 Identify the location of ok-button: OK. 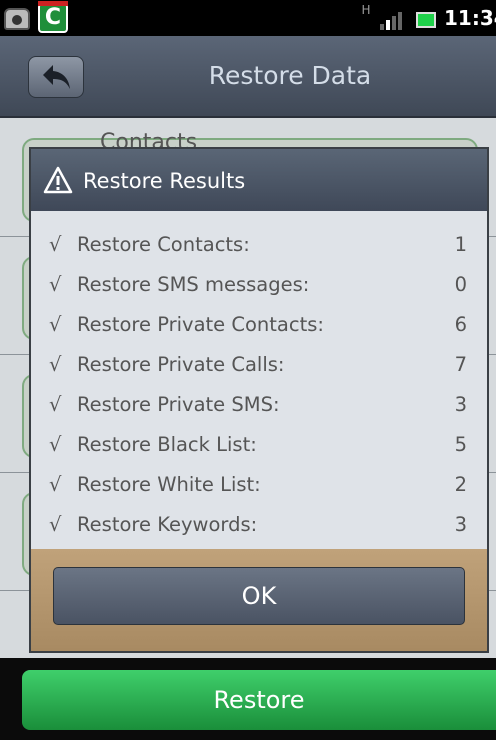
(259, 596).